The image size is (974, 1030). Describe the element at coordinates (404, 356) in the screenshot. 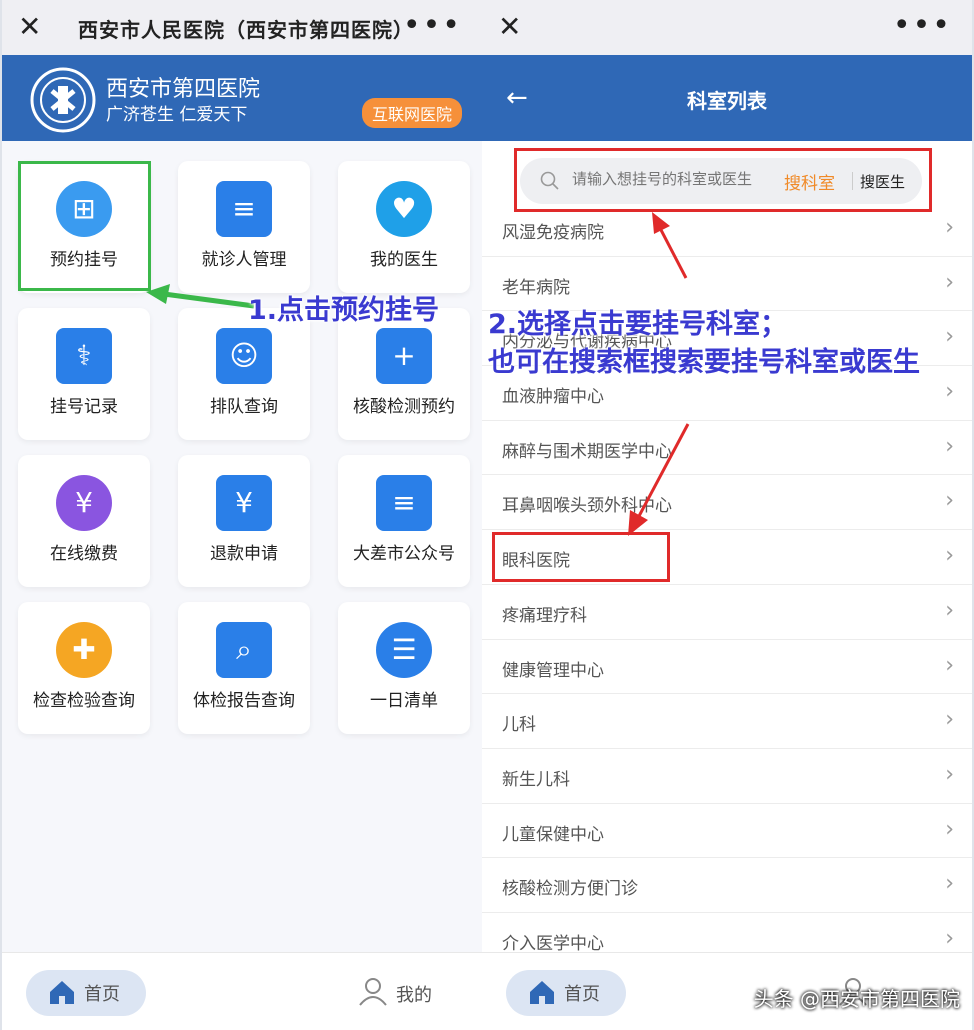

I see `test-clock-icon: +` at that location.